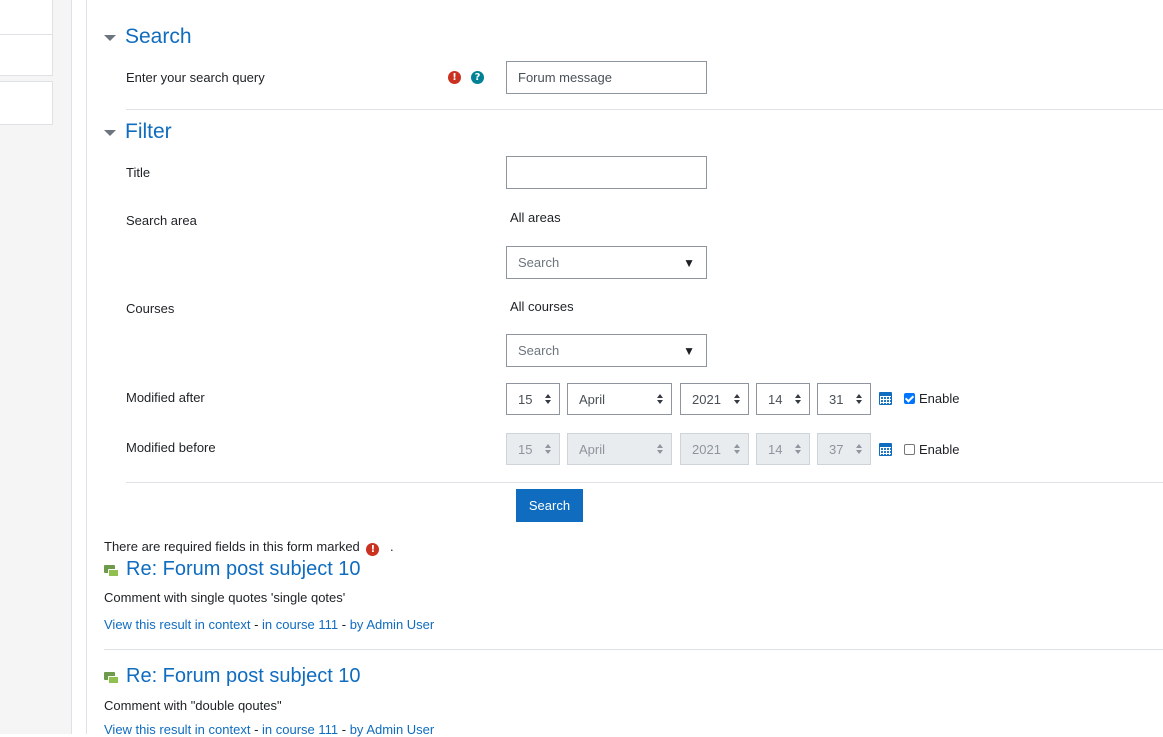  Describe the element at coordinates (606, 350) in the screenshot. I see `courses-autocomplete: Search ▼` at that location.